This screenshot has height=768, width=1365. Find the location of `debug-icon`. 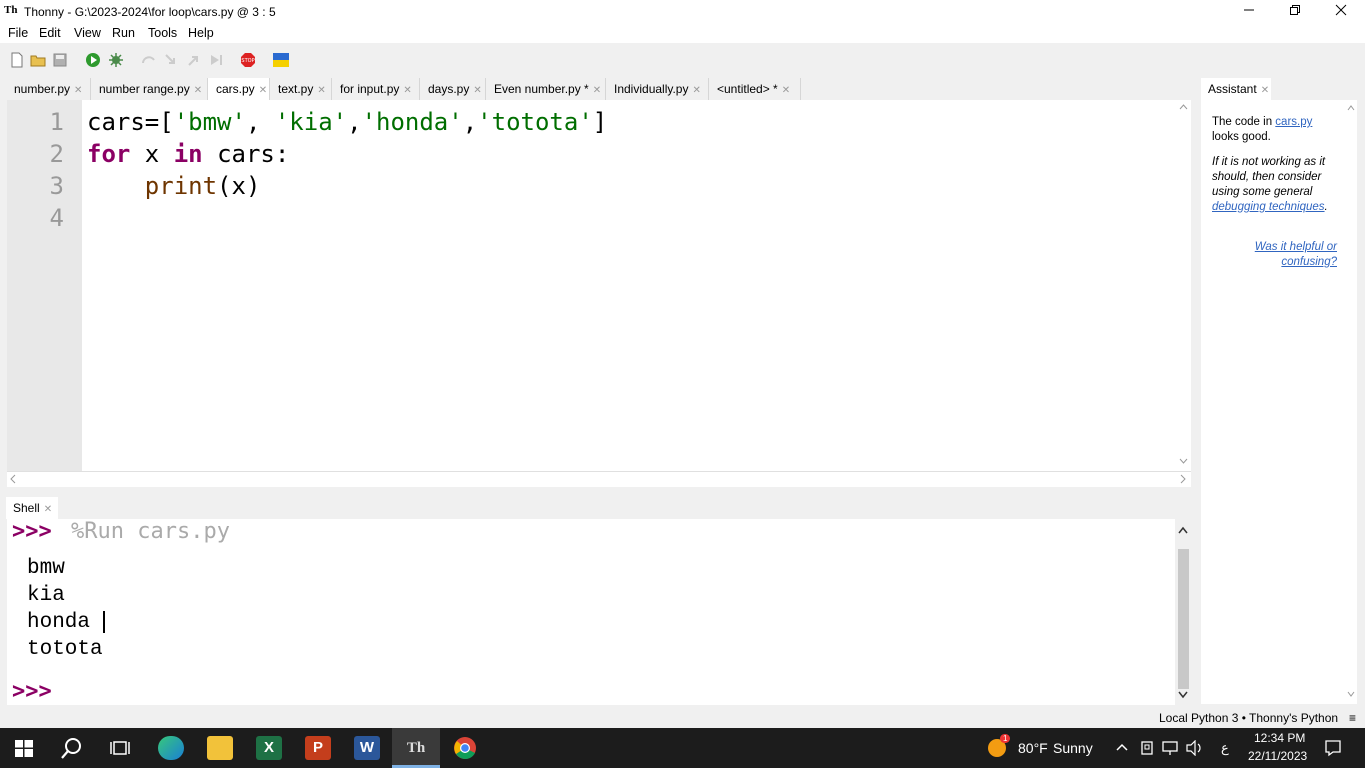

debug-icon is located at coordinates (116, 60).